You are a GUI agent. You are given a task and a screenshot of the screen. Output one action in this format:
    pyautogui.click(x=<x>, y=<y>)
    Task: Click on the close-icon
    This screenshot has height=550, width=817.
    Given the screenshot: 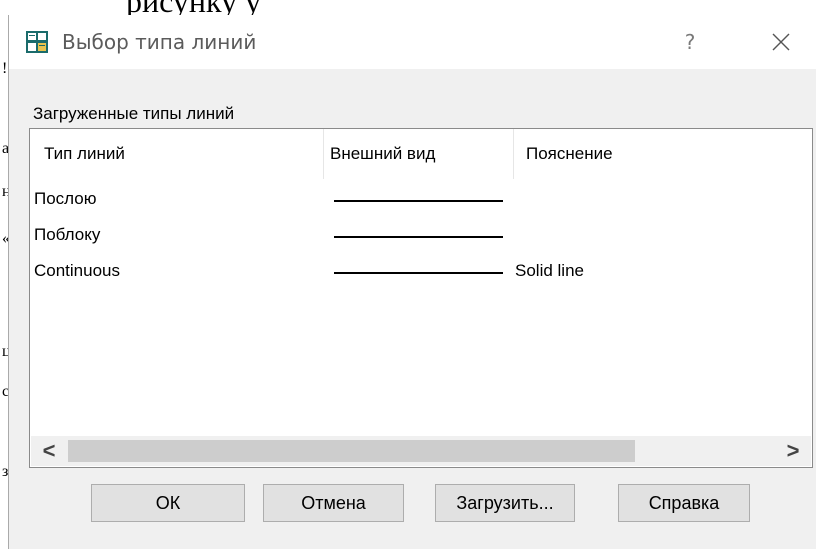 What is the action you would take?
    pyautogui.click(x=781, y=42)
    